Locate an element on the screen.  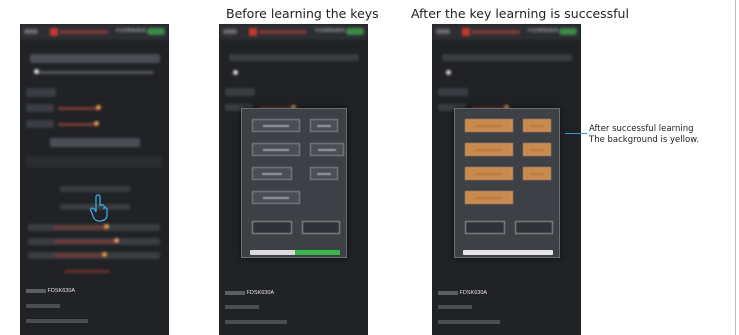
mode-row is located at coordinates (94, 162).